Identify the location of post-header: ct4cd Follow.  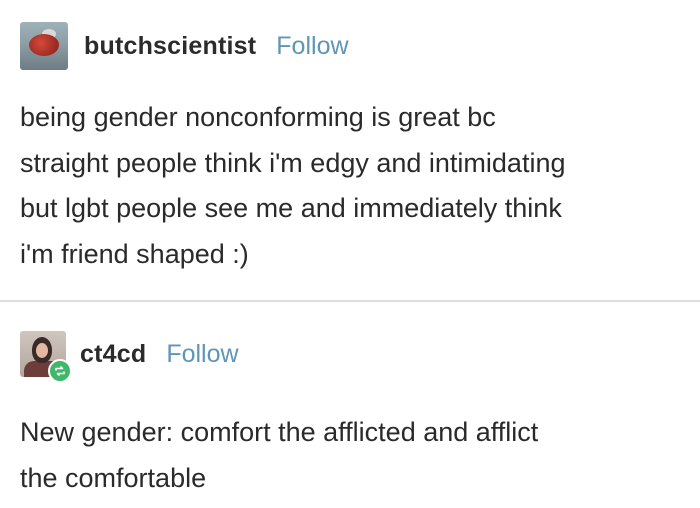
(129, 357).